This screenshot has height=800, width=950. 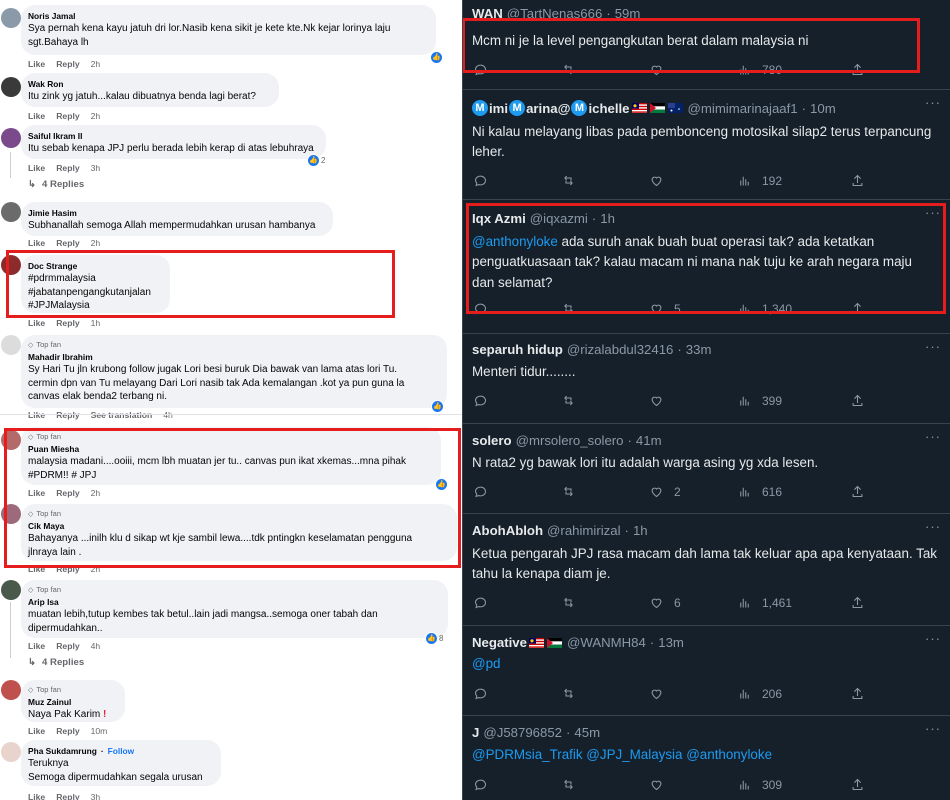 What do you see at coordinates (555, 13) in the screenshot?
I see `user-handle: @TartNenas666` at bounding box center [555, 13].